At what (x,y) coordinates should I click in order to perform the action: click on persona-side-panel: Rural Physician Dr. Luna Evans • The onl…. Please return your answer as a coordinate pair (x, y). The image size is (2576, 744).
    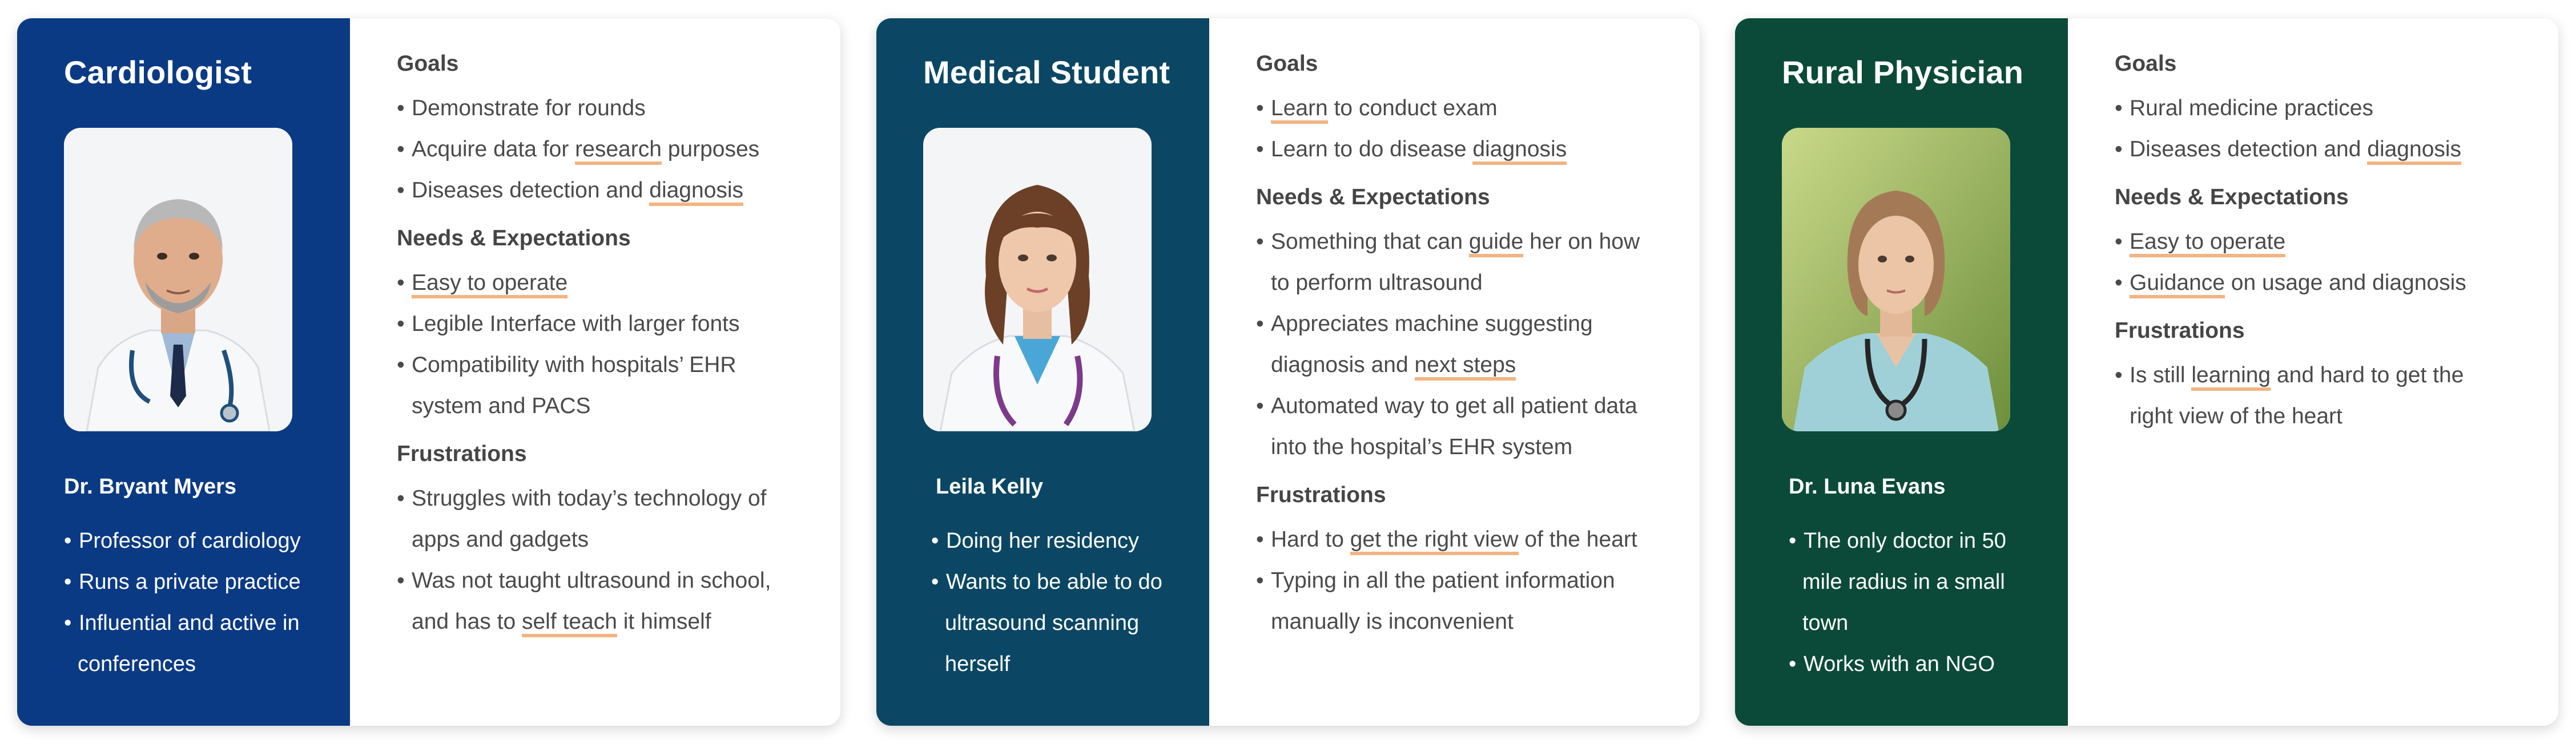
    Looking at the image, I should click on (1901, 372).